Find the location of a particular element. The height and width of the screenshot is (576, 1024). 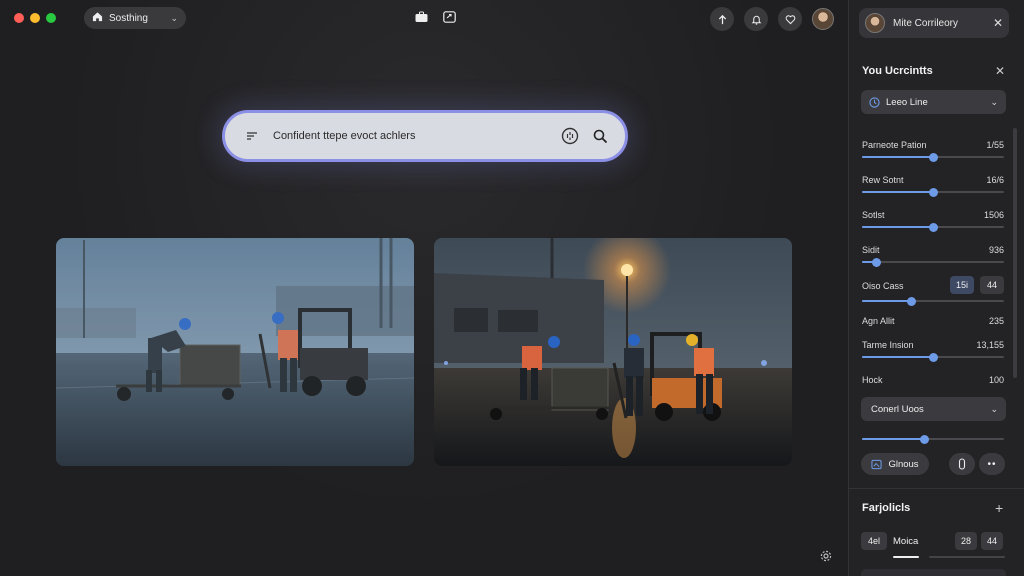

close-icon: ✕ is located at coordinates (998, 23).